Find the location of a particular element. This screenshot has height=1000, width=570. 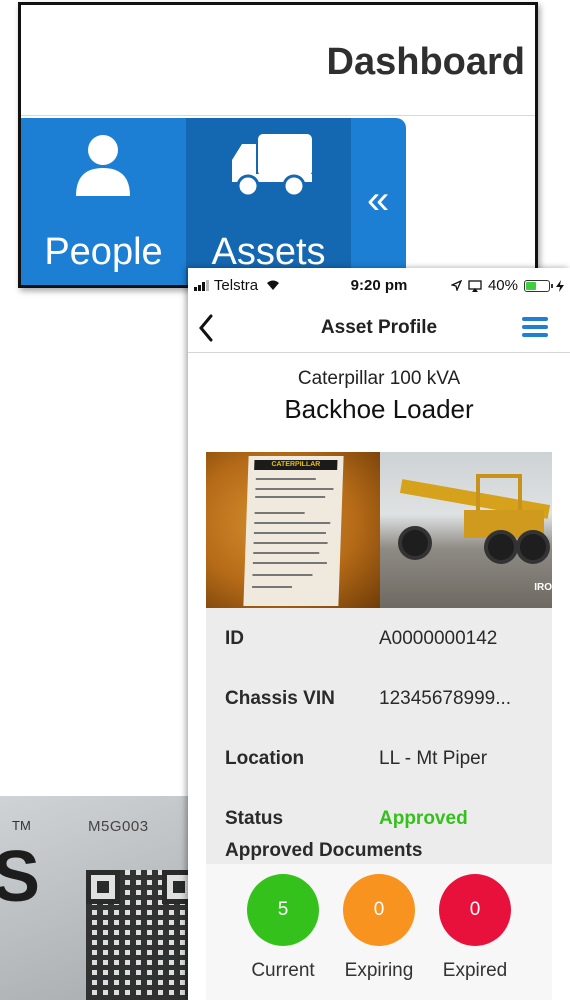

hamburger-menu-icon is located at coordinates (535, 327).